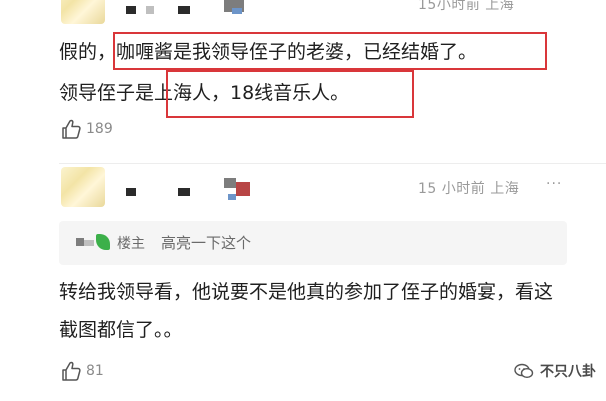 The width and height of the screenshot is (606, 401). Describe the element at coordinates (469, 189) in the screenshot. I see `comment2-meta: 15 小时前 上海` at that location.